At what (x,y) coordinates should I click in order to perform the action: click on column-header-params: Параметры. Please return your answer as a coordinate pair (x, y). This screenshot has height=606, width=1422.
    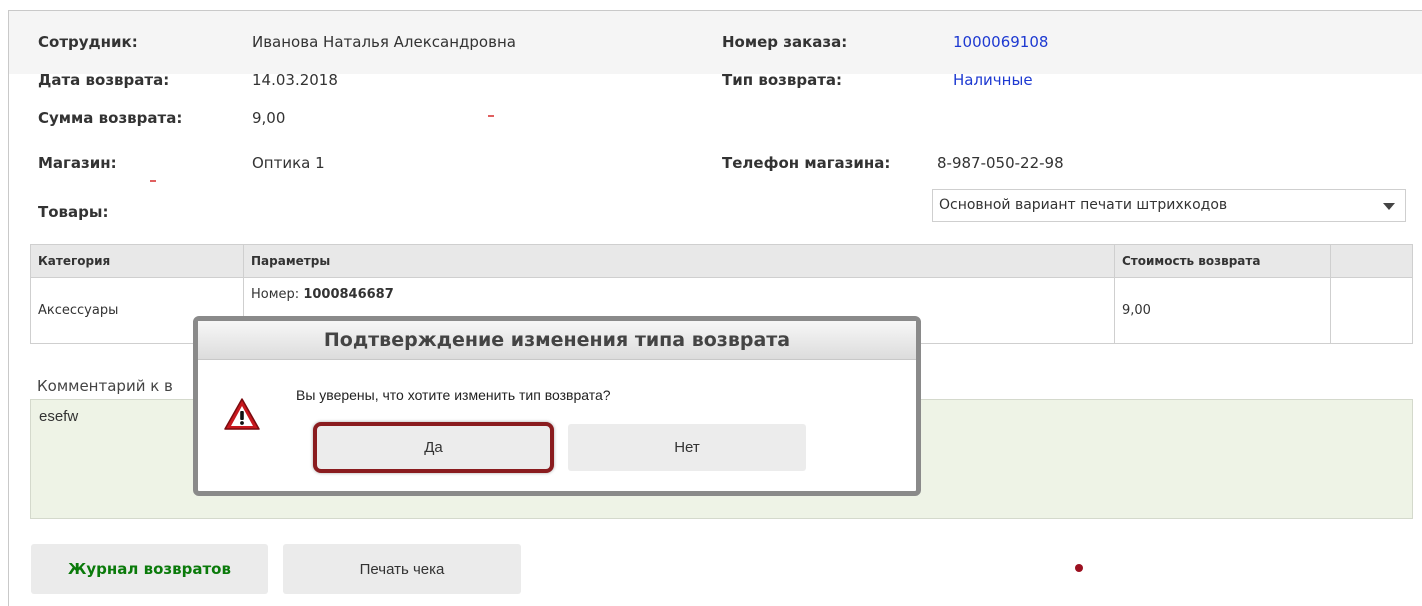
    Looking at the image, I should click on (679, 261).